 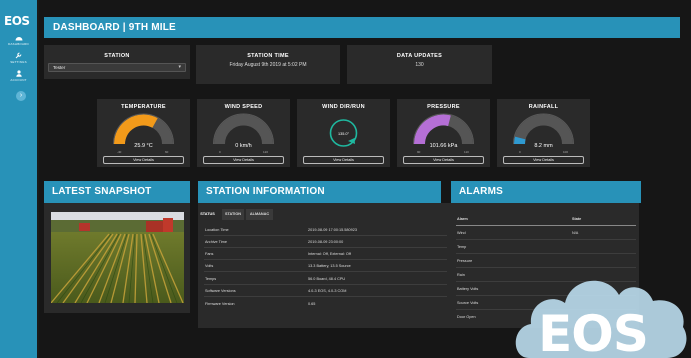 What do you see at coordinates (577, 219) in the screenshot?
I see `column-header-state: State` at bounding box center [577, 219].